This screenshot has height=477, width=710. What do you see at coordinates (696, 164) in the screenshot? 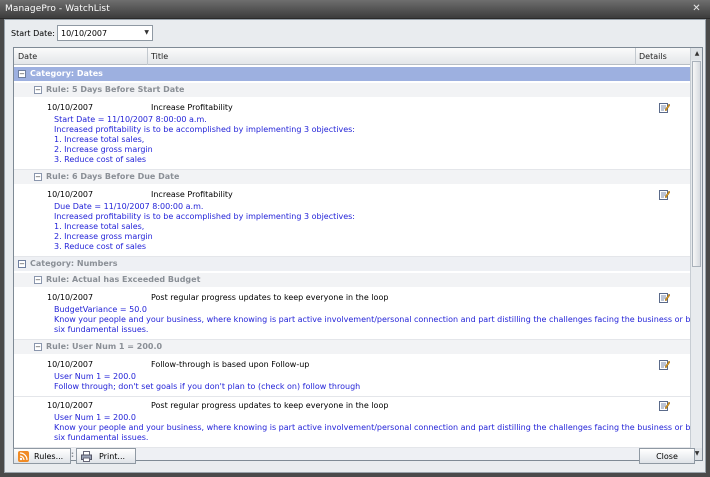
I see `scroll-thumb` at bounding box center [696, 164].